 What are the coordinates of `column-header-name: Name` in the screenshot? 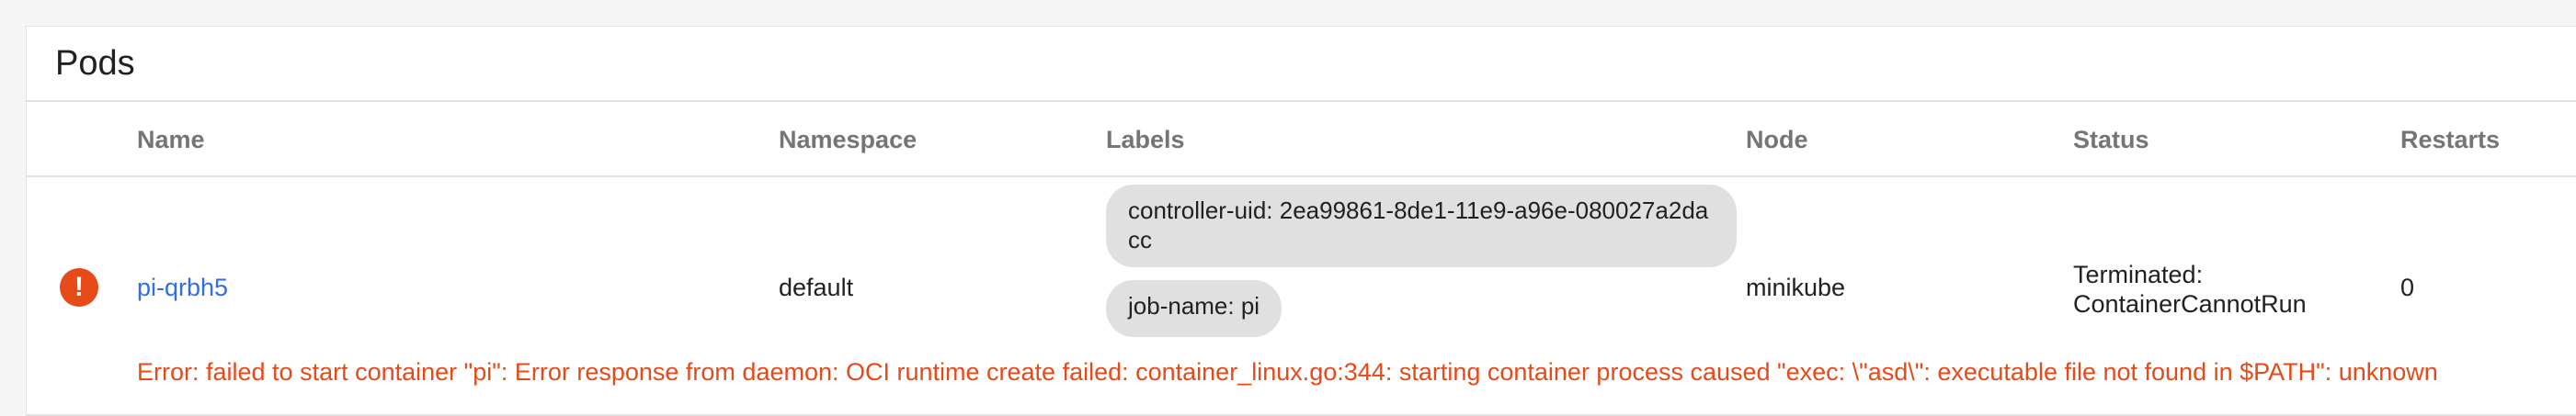 It's located at (171, 139).